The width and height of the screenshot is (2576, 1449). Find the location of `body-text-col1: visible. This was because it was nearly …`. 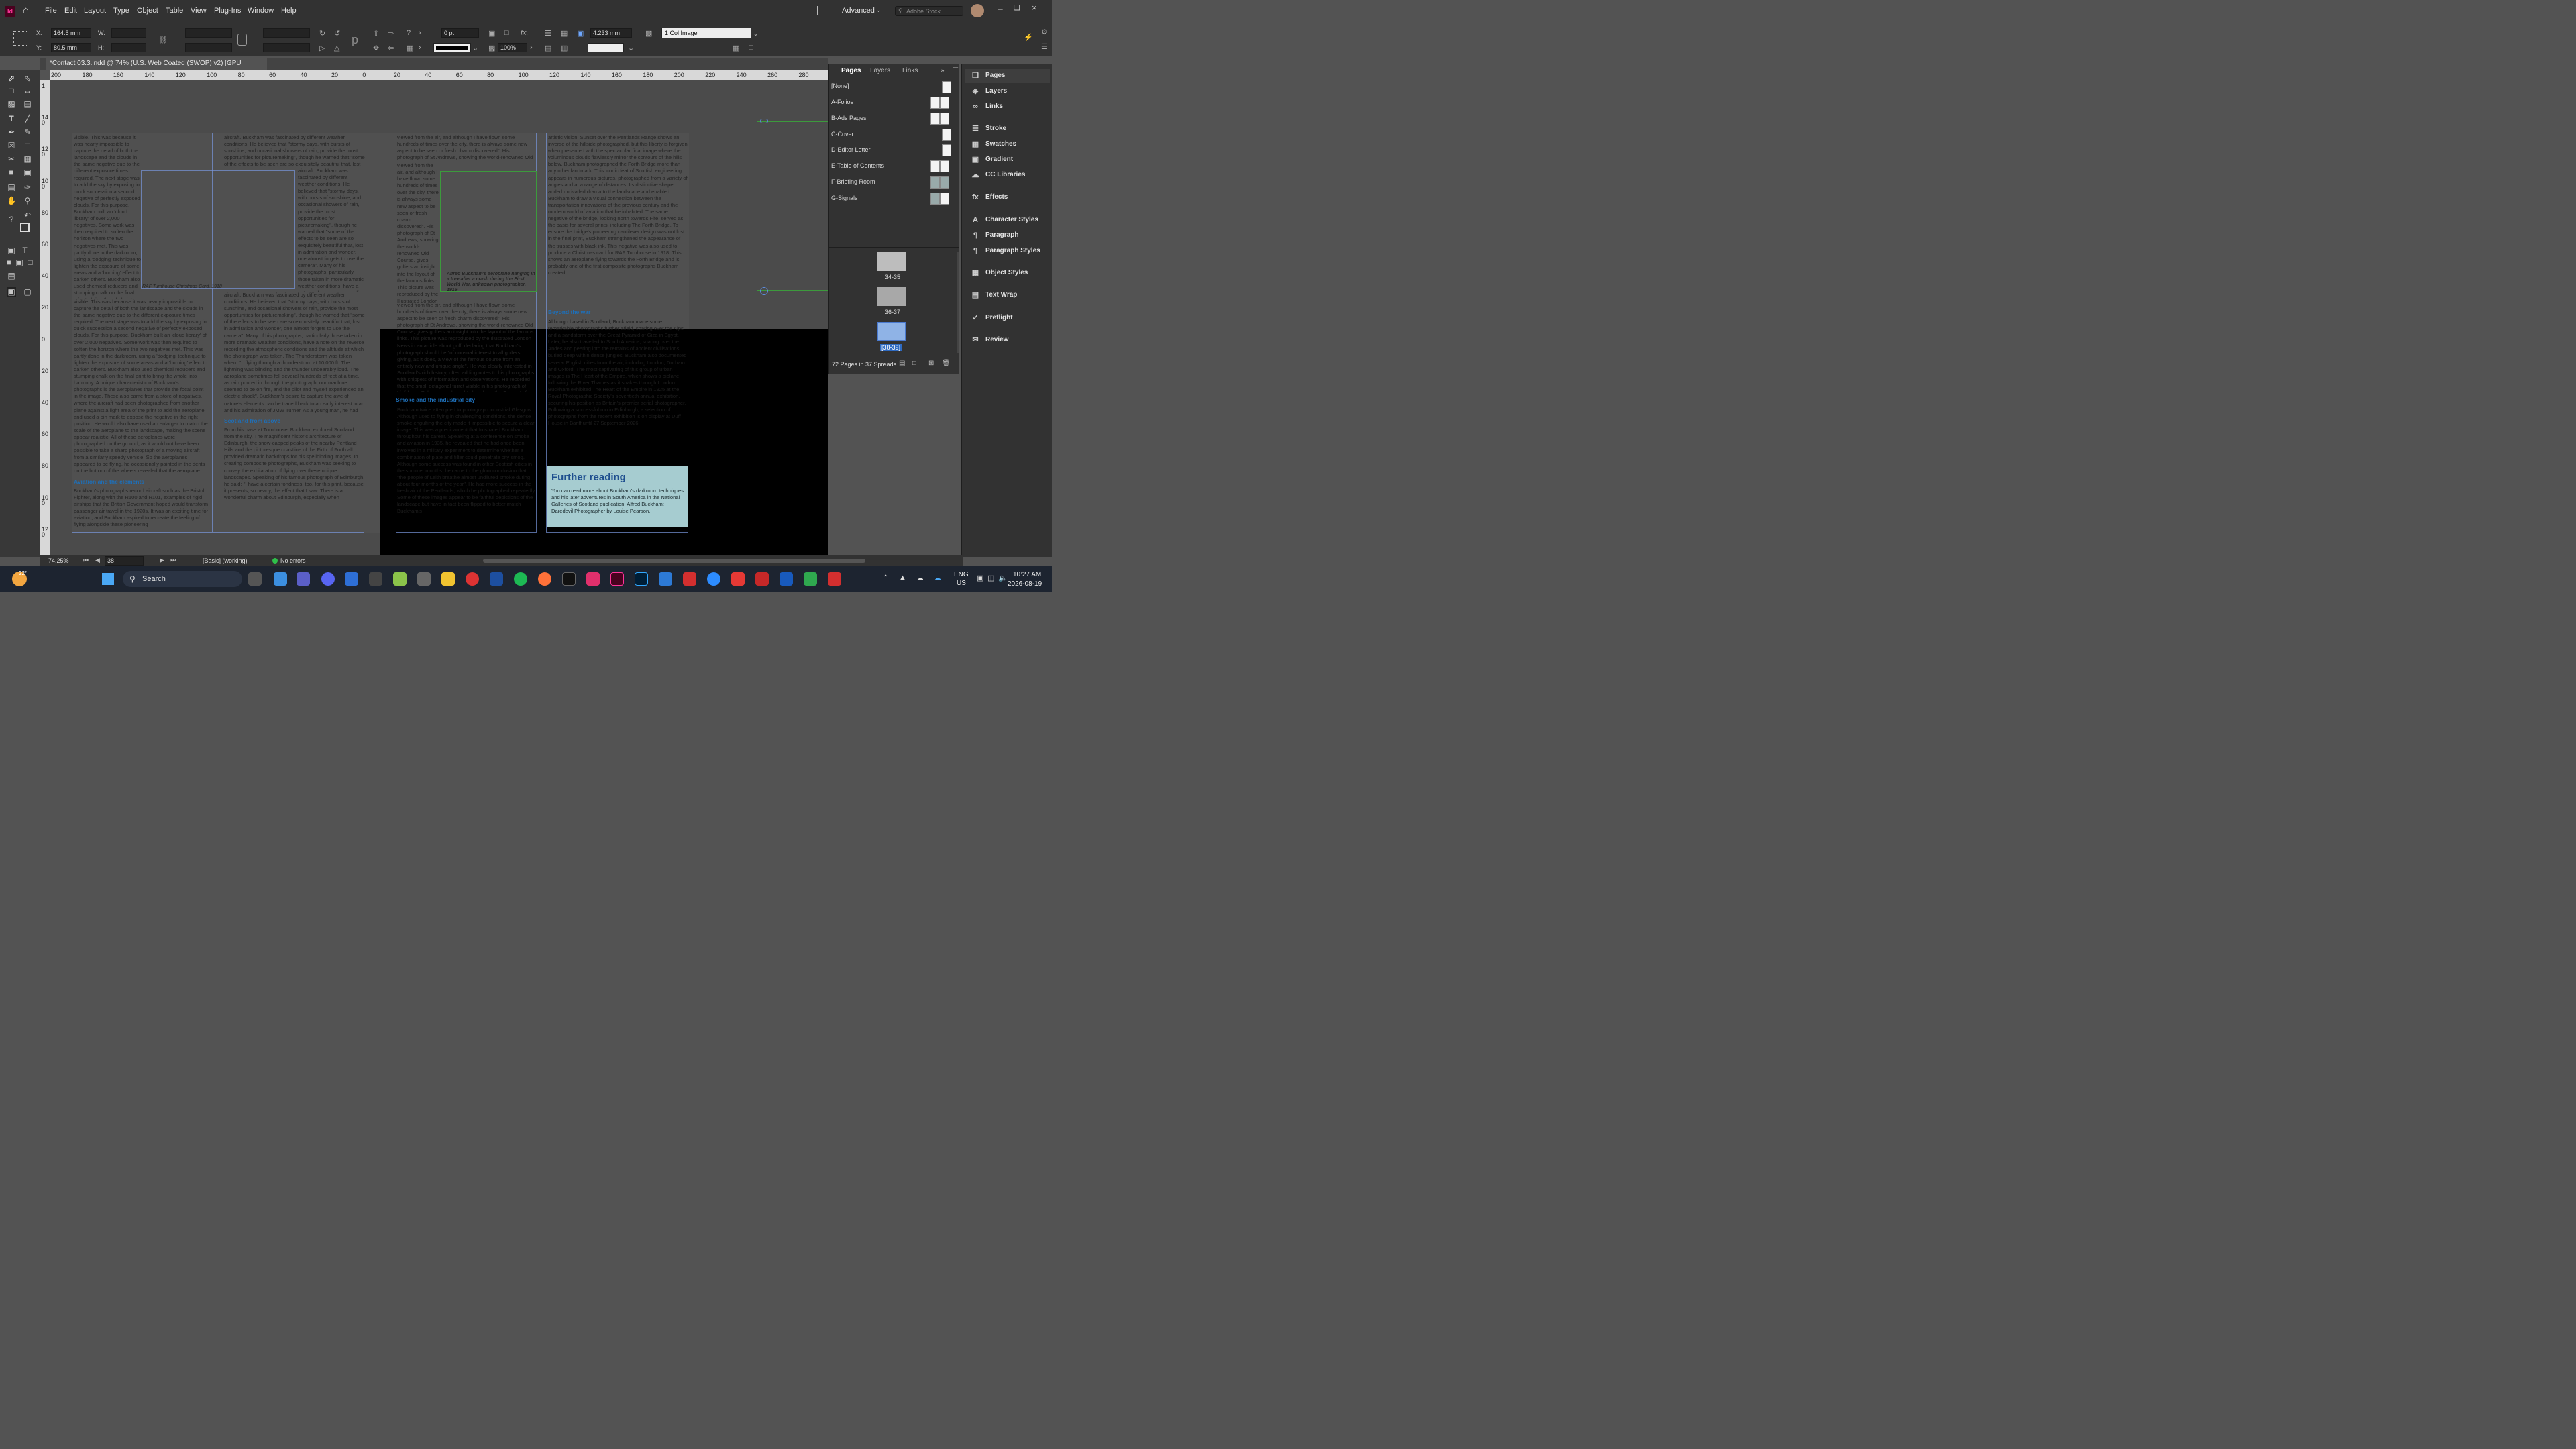

body-text-col1: visible. This was because it was nearly … is located at coordinates (141, 386).